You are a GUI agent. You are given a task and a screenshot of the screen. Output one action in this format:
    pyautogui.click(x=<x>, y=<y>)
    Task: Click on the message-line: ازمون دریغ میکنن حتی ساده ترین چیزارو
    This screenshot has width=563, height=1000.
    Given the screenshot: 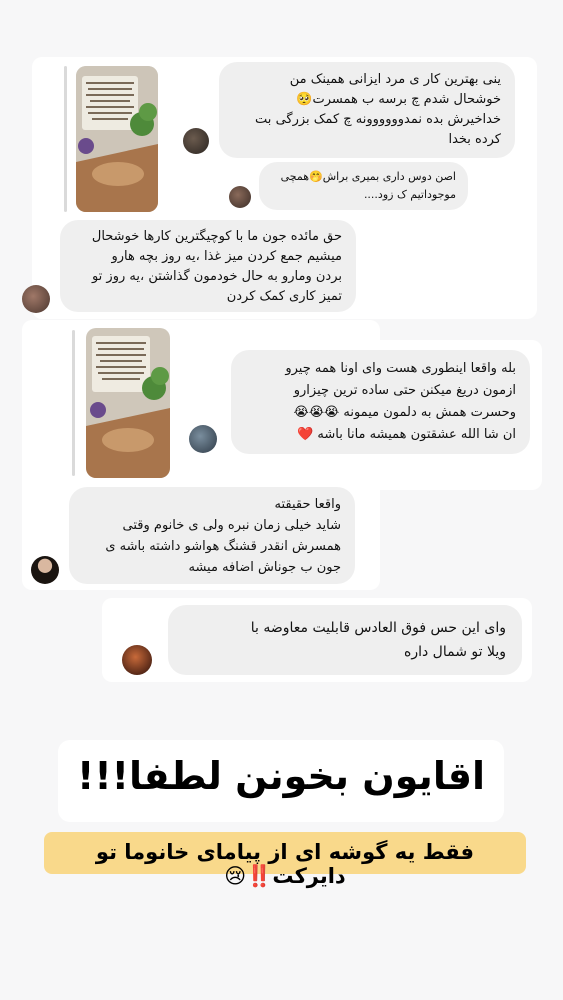 What is the action you would take?
    pyautogui.click(x=404, y=390)
    